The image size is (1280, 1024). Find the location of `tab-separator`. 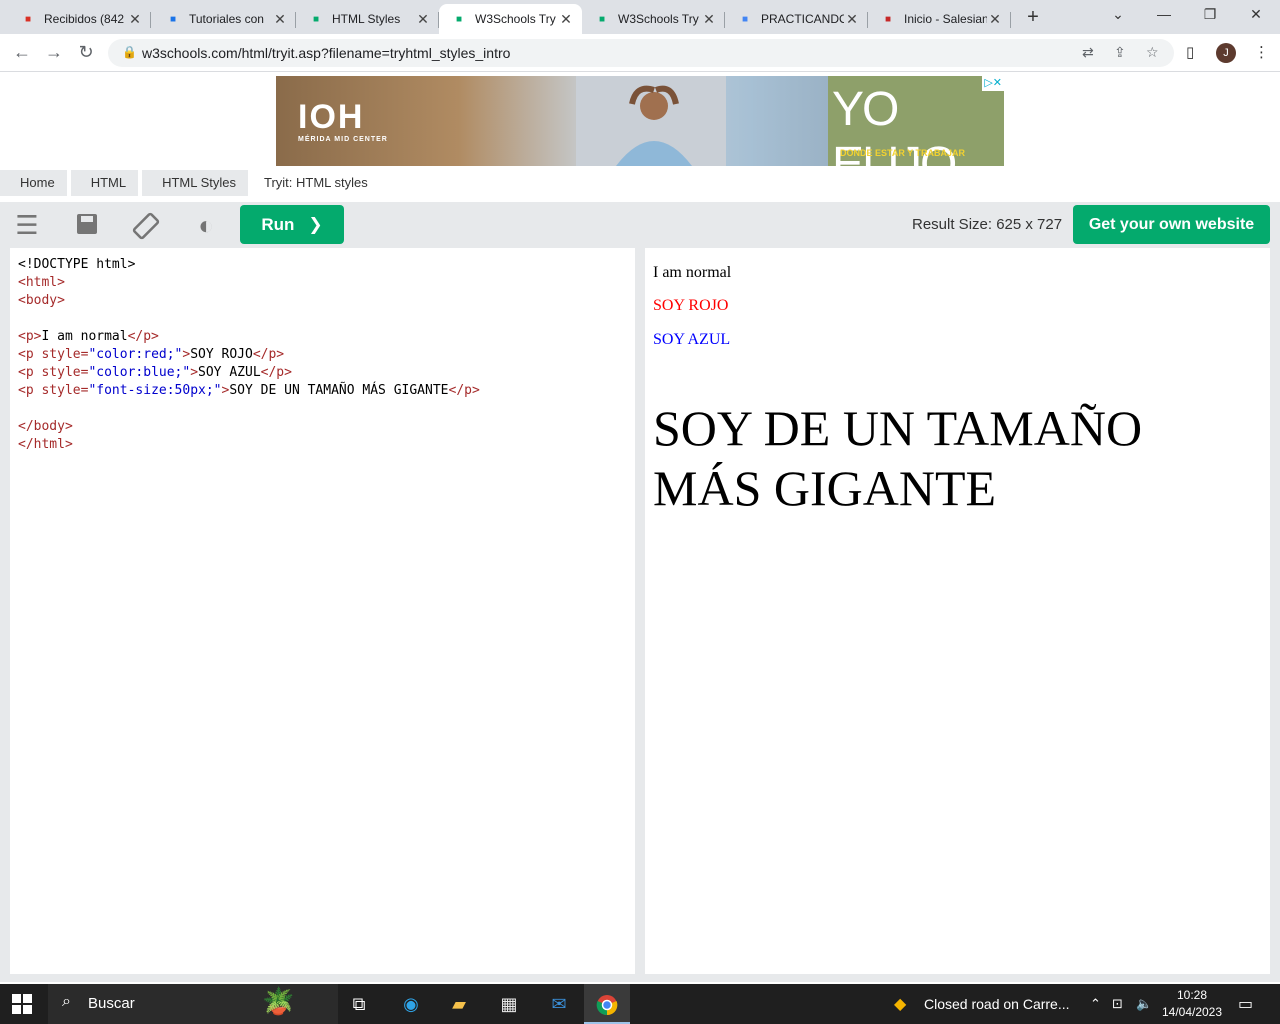

tab-separator is located at coordinates (1010, 20).